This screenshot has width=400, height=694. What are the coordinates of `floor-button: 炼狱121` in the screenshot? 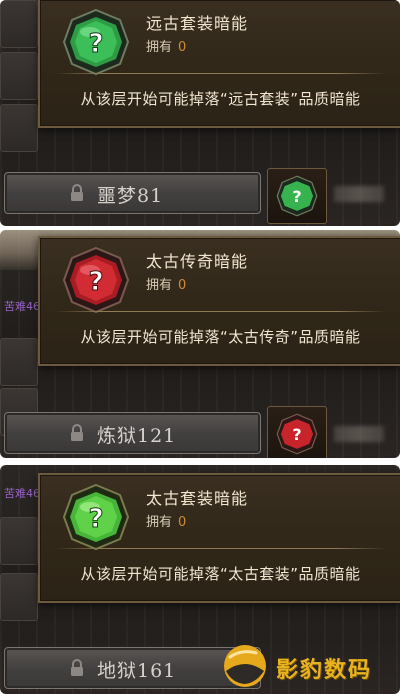 It's located at (132, 433).